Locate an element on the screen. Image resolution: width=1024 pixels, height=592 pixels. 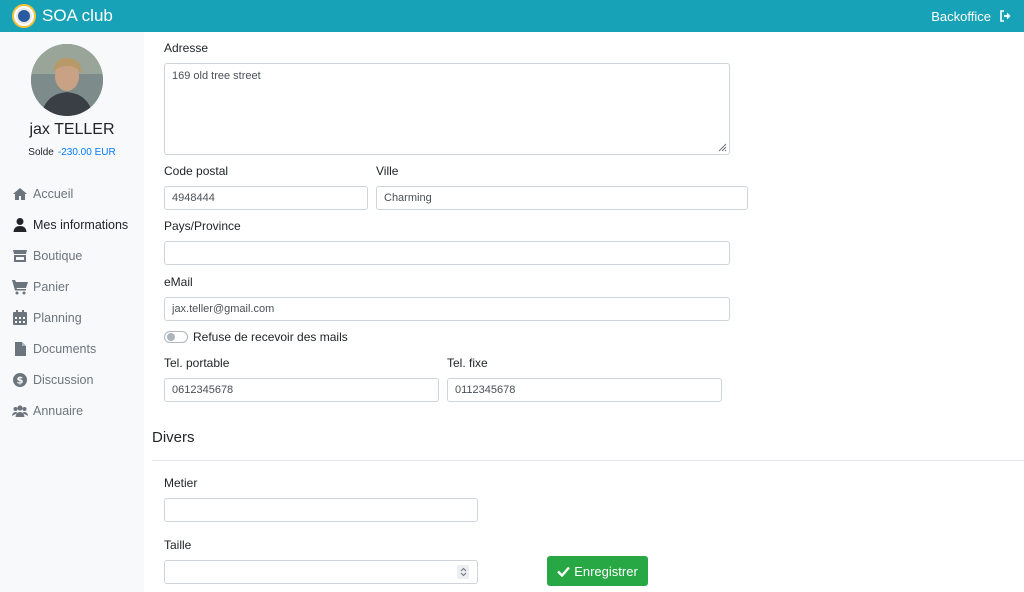
backoffice-label: Backoffice is located at coordinates (961, 16).